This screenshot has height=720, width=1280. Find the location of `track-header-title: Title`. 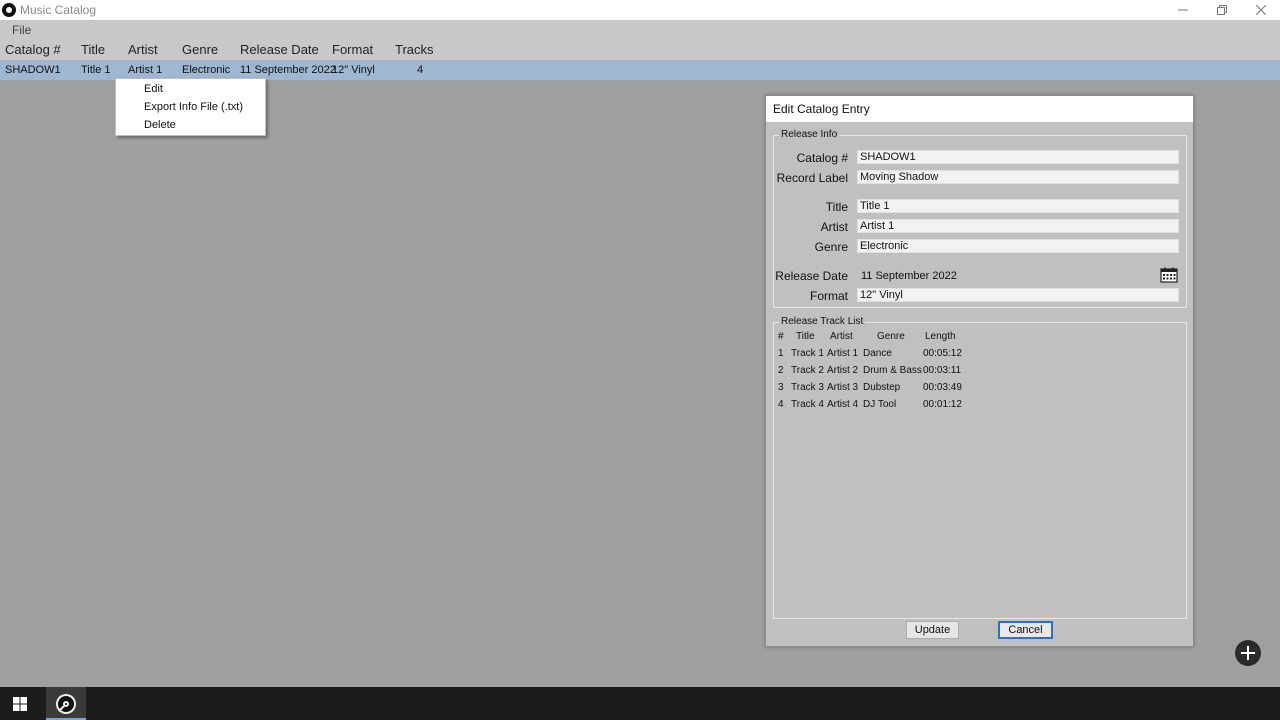

track-header-title: Title is located at coordinates (805, 337).